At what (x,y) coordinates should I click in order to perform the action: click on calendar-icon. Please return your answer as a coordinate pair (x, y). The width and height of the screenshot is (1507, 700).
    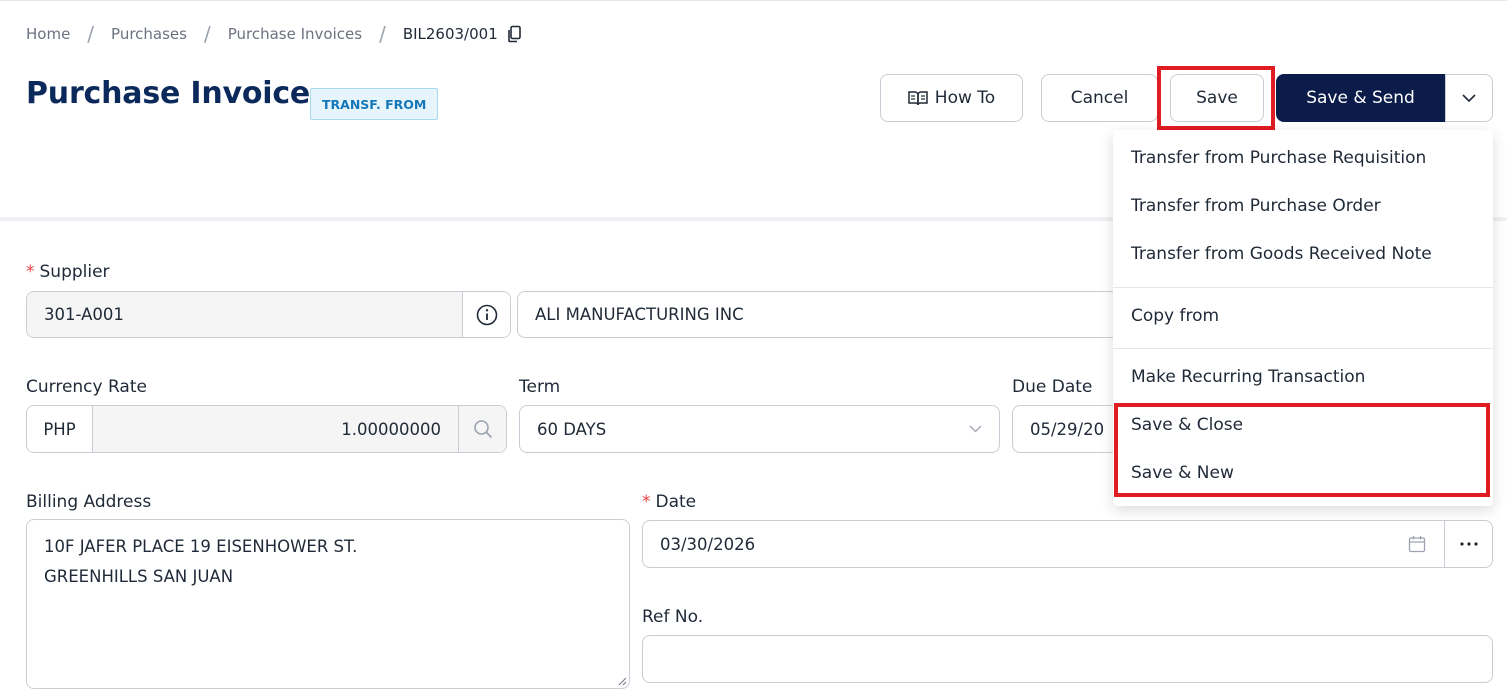
    Looking at the image, I should click on (1417, 544).